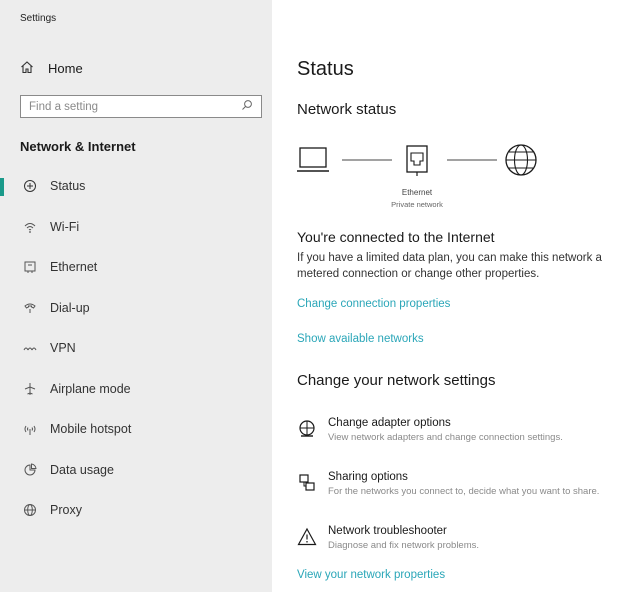 This screenshot has width=637, height=592. Describe the element at coordinates (63, 348) in the screenshot. I see `sidebar-item-label: VPN` at that location.